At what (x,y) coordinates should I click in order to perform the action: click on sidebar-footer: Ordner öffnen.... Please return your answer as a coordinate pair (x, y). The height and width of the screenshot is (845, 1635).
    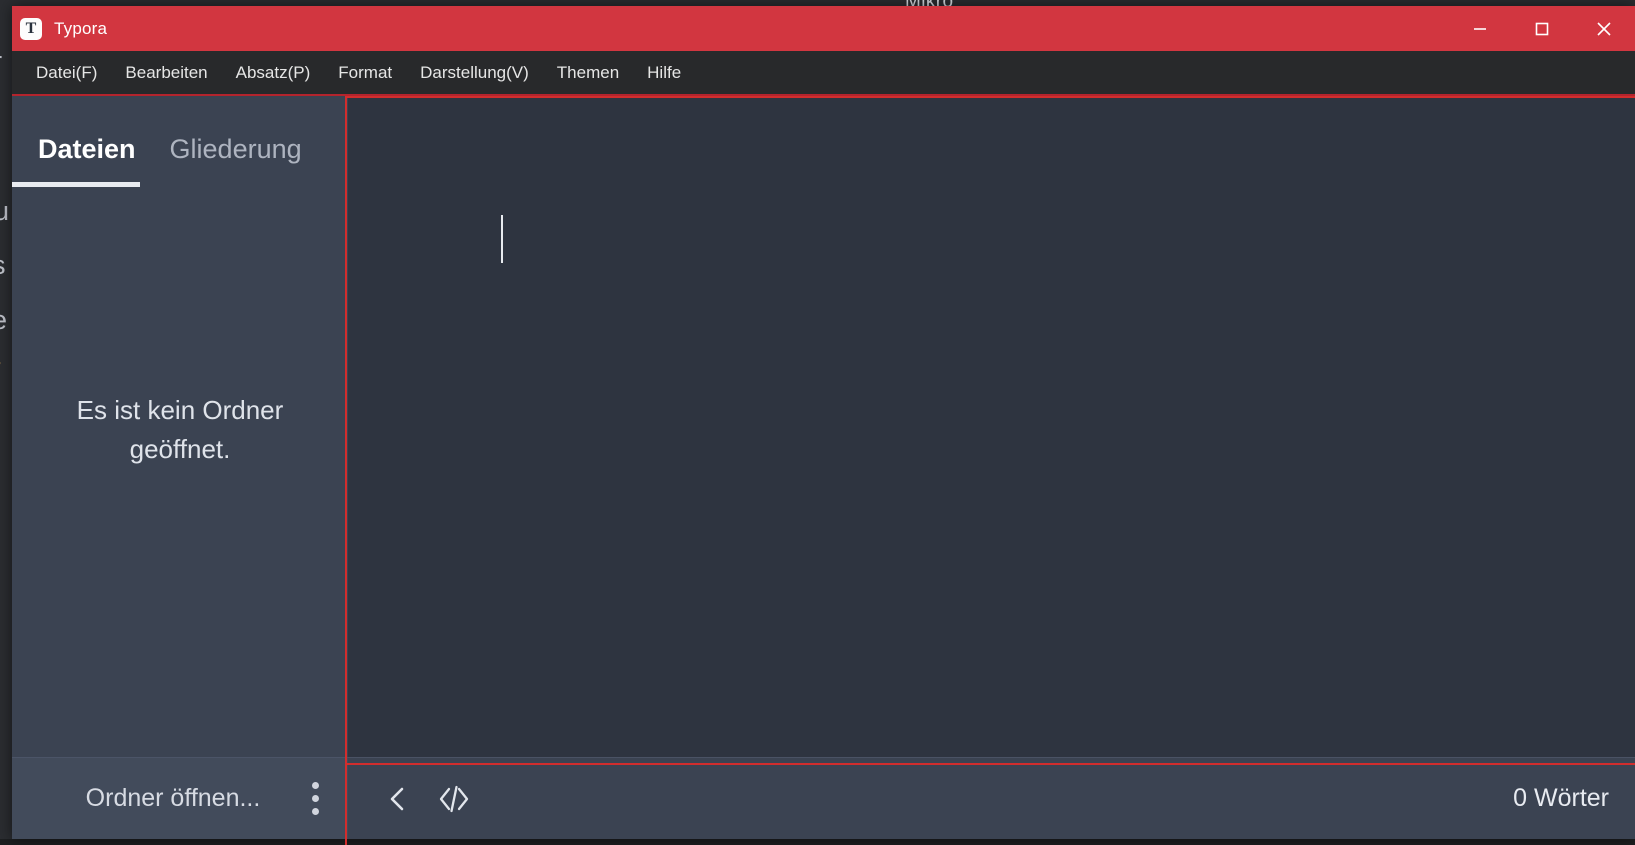
    Looking at the image, I should click on (180, 798).